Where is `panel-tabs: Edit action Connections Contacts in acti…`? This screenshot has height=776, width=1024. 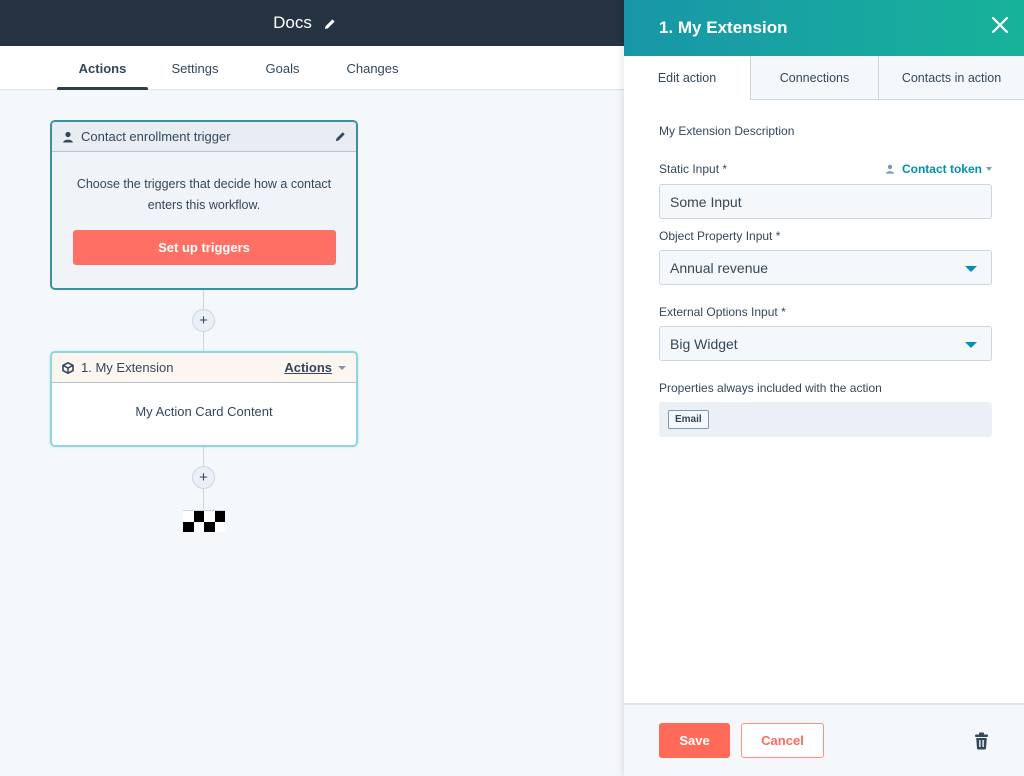
panel-tabs: Edit action Connections Contacts in acti… is located at coordinates (824, 78).